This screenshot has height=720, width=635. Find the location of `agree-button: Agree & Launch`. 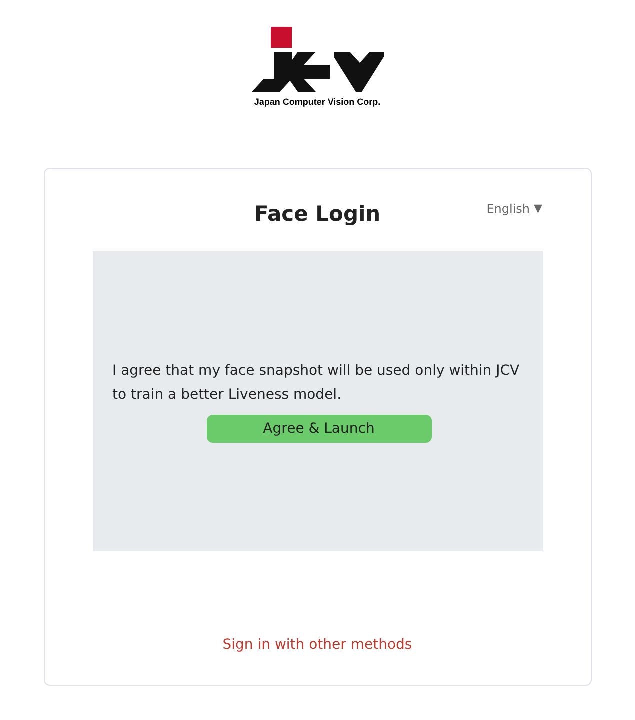

agree-button: Agree & Launch is located at coordinates (319, 429).